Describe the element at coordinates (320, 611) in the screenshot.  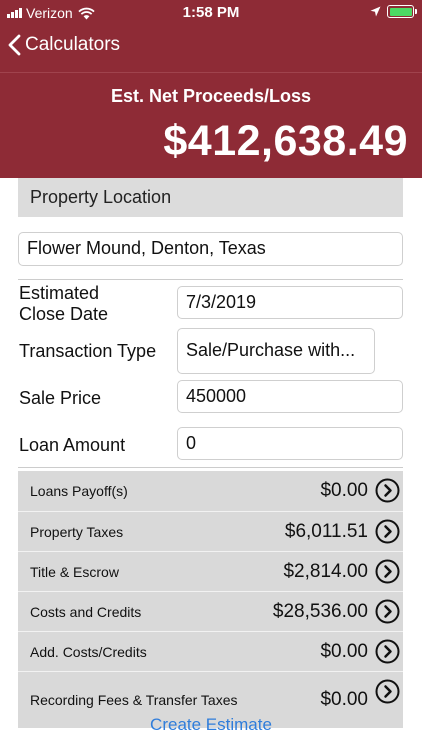
I see `row-value: $28,536.00` at that location.